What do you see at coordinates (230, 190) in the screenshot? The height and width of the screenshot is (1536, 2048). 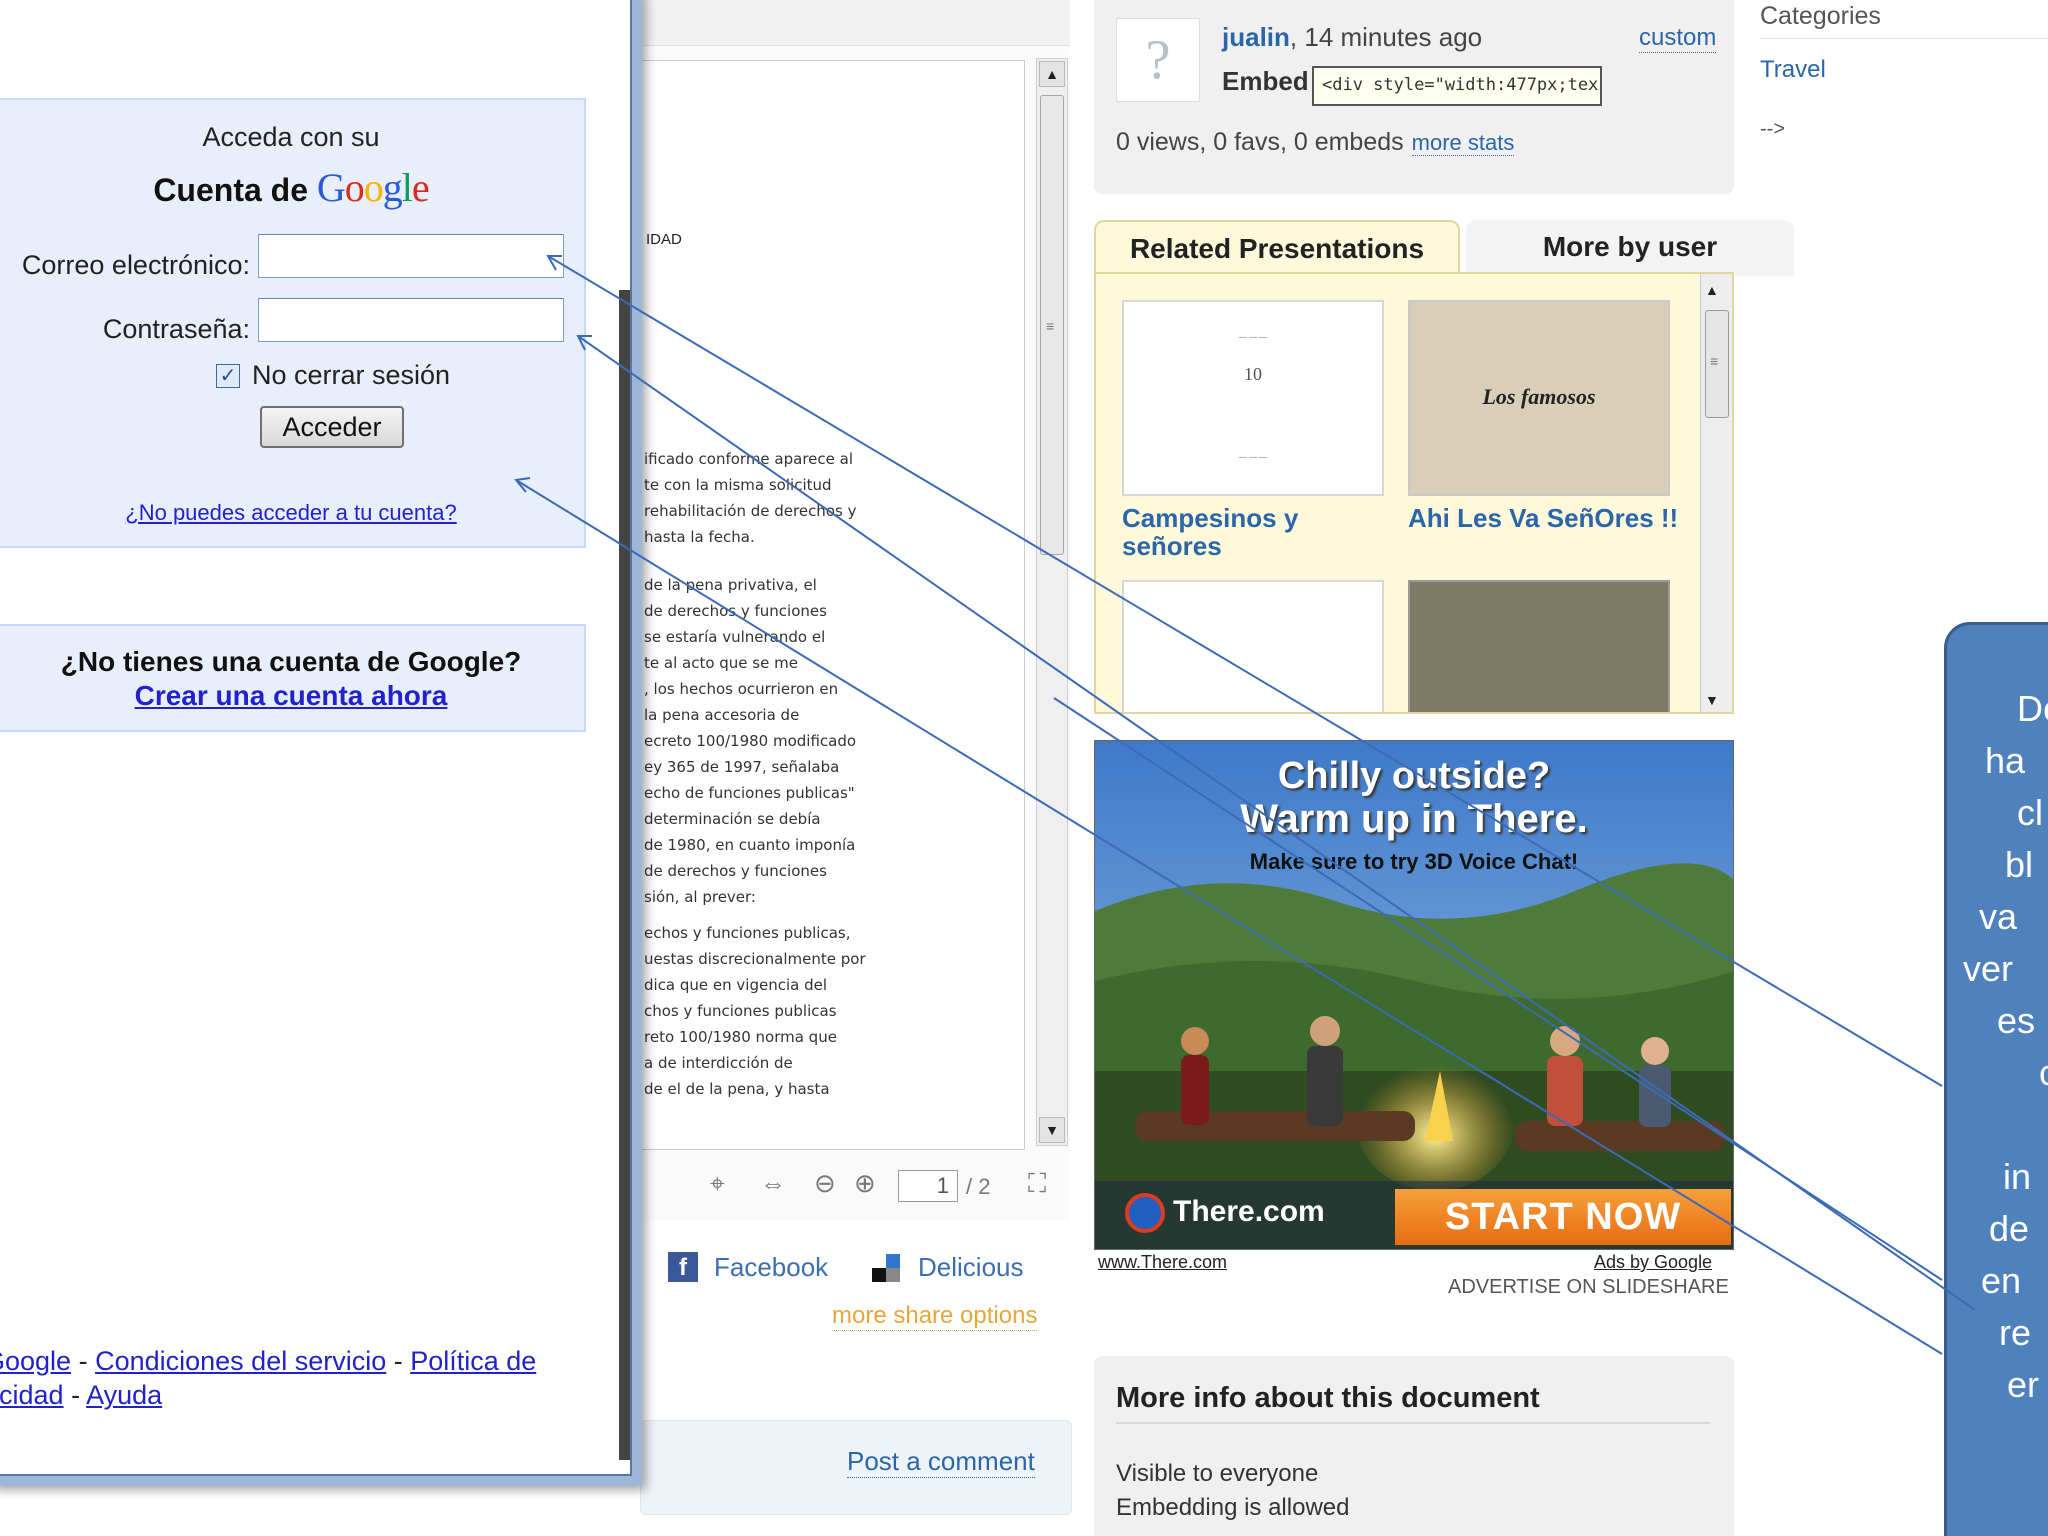 I see `login-account-text: Cuenta de` at bounding box center [230, 190].